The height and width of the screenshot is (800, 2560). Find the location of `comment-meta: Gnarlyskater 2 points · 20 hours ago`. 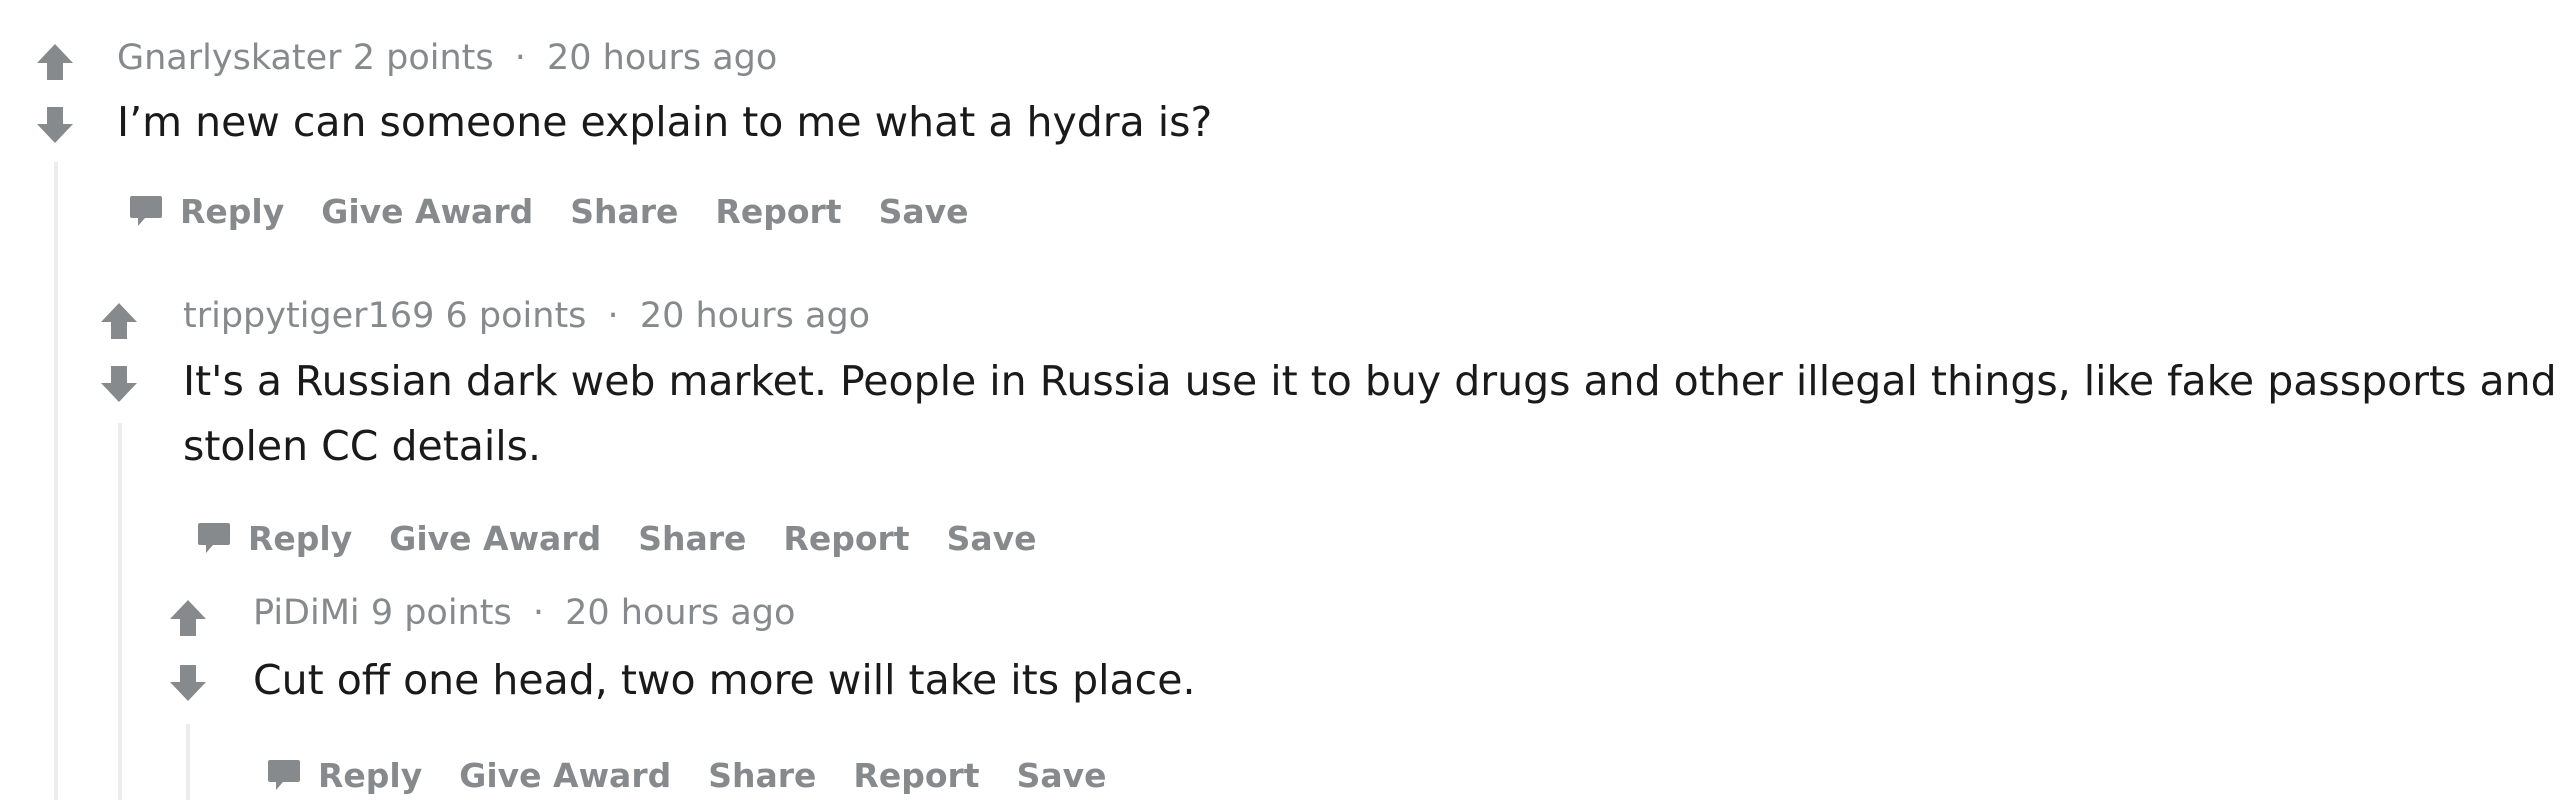

comment-meta: Gnarlyskater 2 points · 20 hours ago is located at coordinates (447, 58).